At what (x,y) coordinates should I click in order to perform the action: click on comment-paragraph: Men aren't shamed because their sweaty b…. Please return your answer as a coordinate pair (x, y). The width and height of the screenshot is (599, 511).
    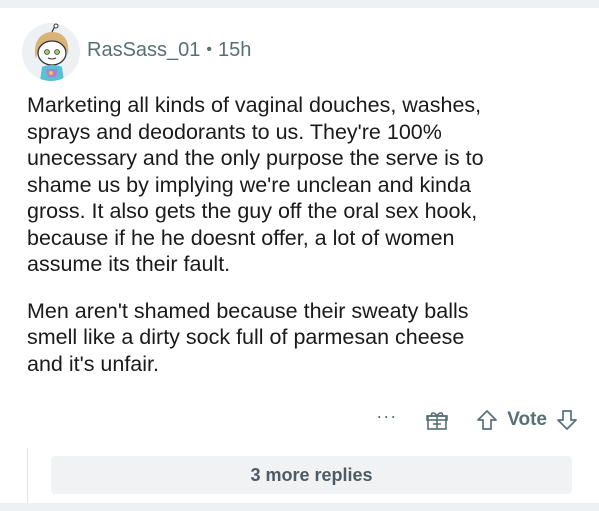
    Looking at the image, I should click on (248, 337).